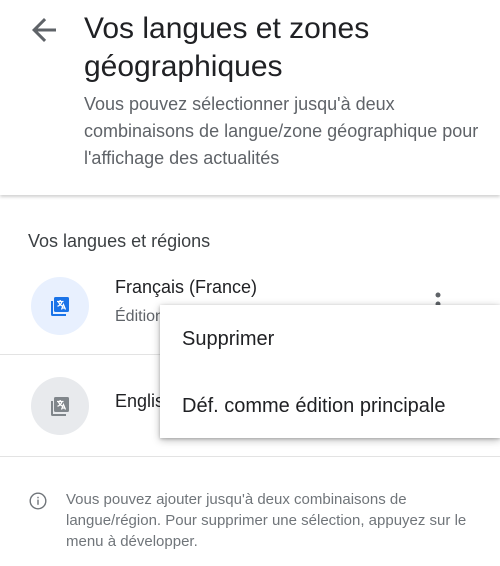  I want to click on language-name: Français (France), so click(186, 287).